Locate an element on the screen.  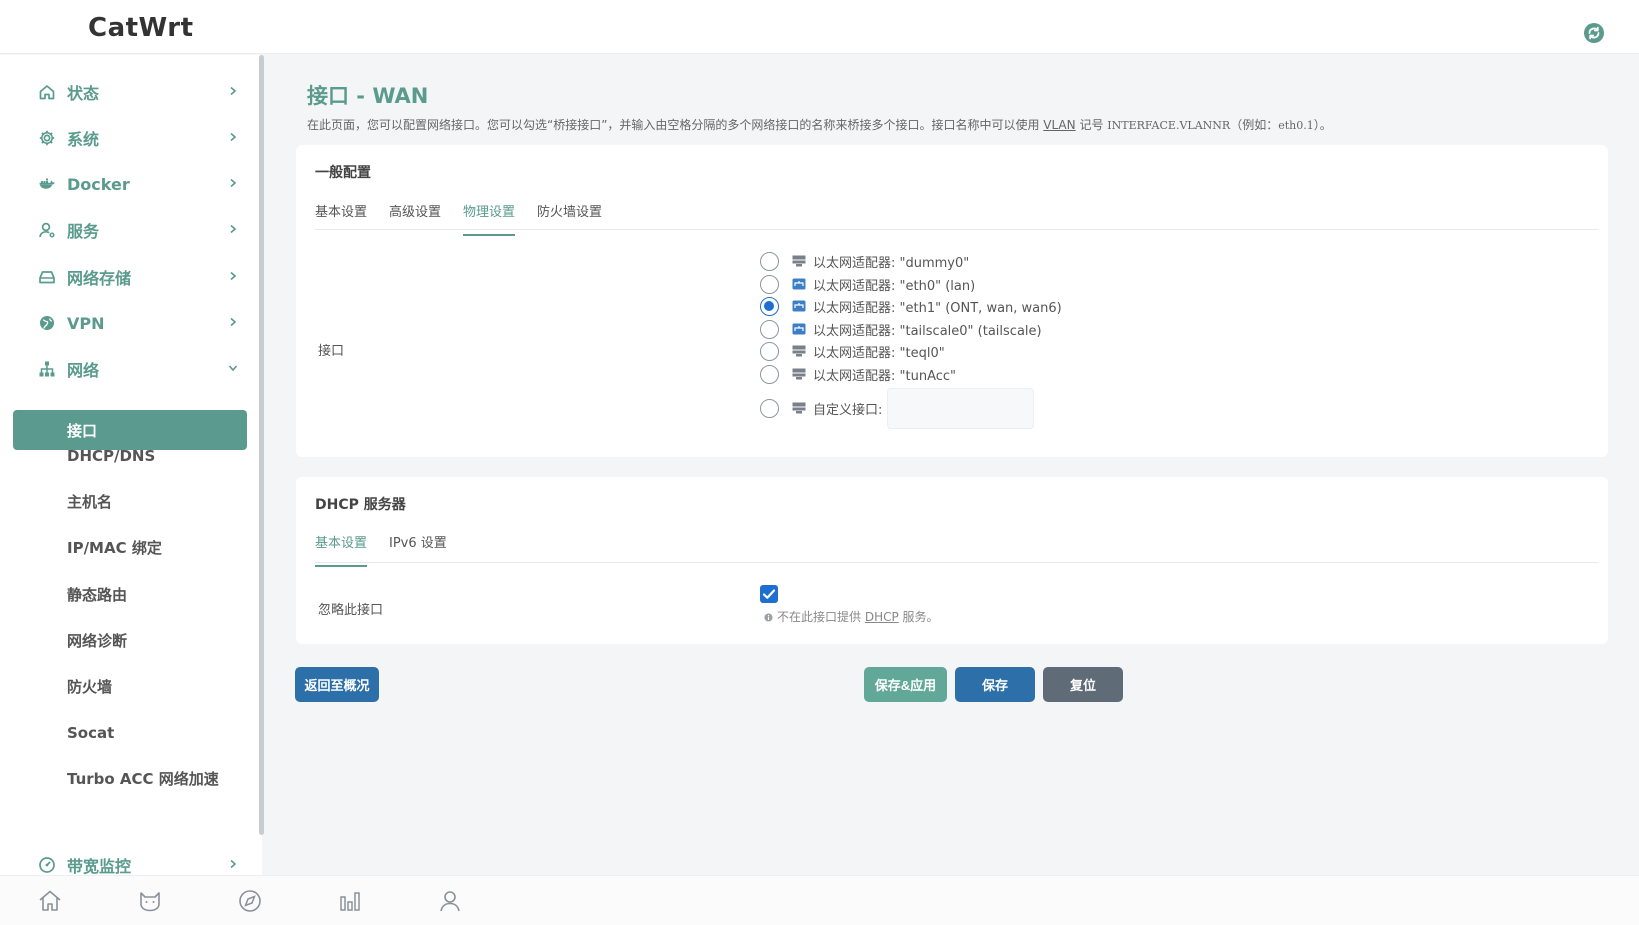
adapter-option: 以太网适配器: "eth0" (lan) is located at coordinates (867, 284).